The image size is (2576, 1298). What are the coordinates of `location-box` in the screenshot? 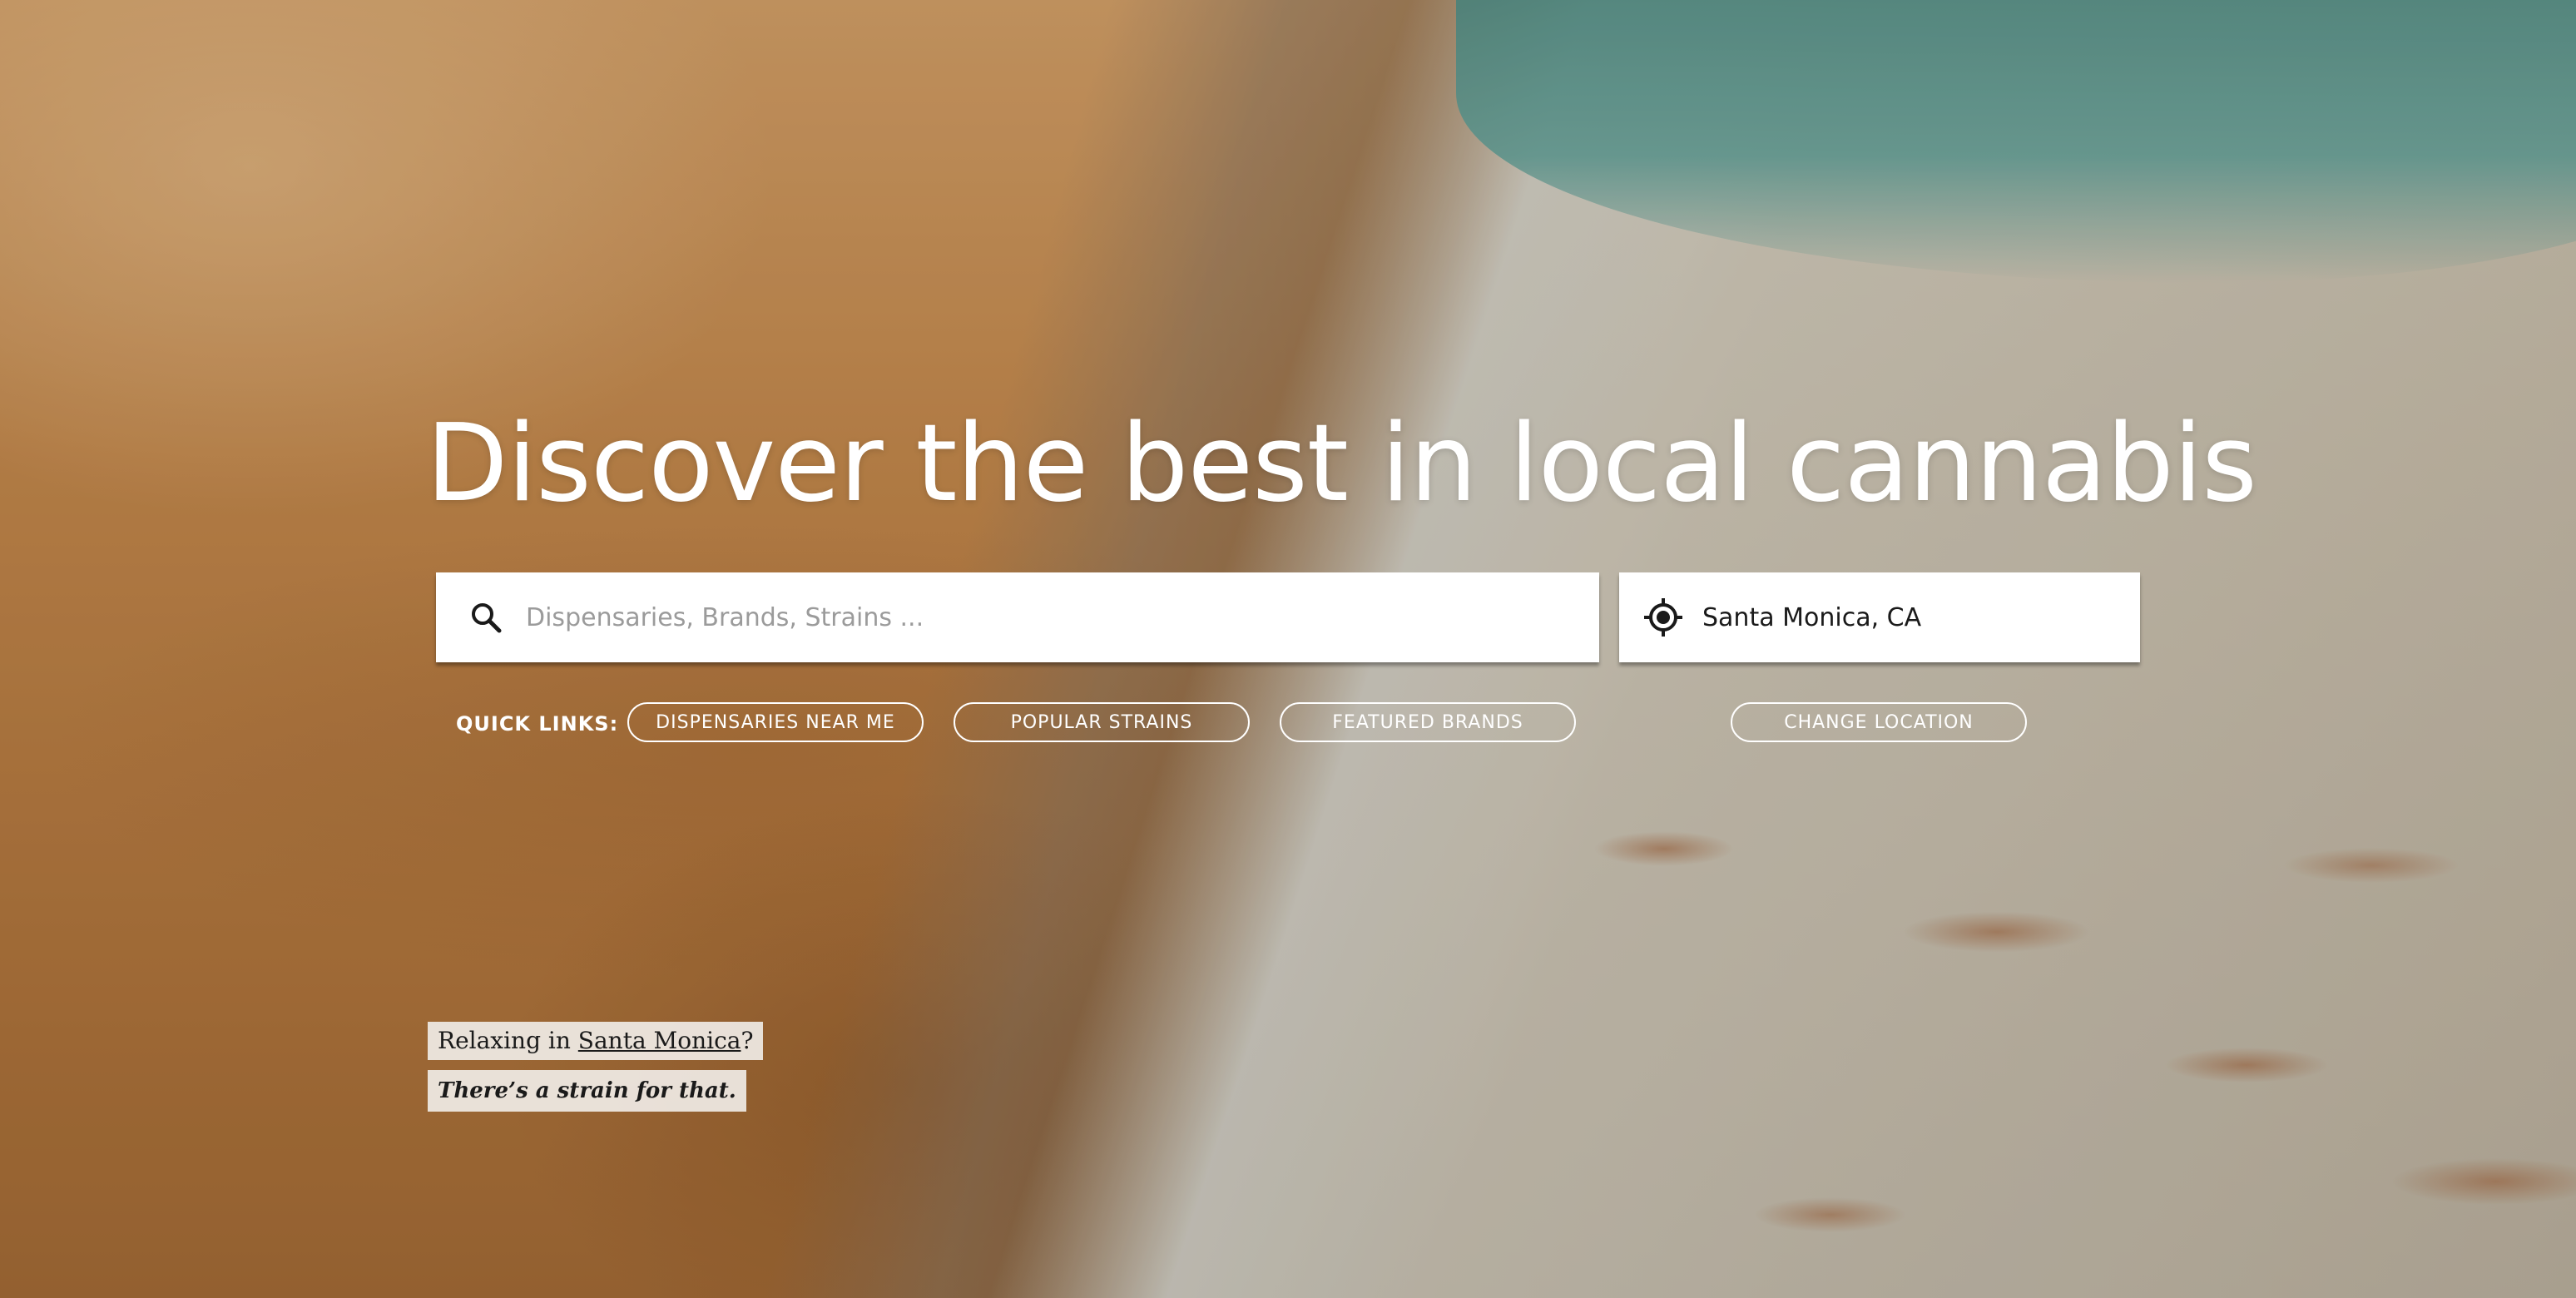 It's located at (1879, 618).